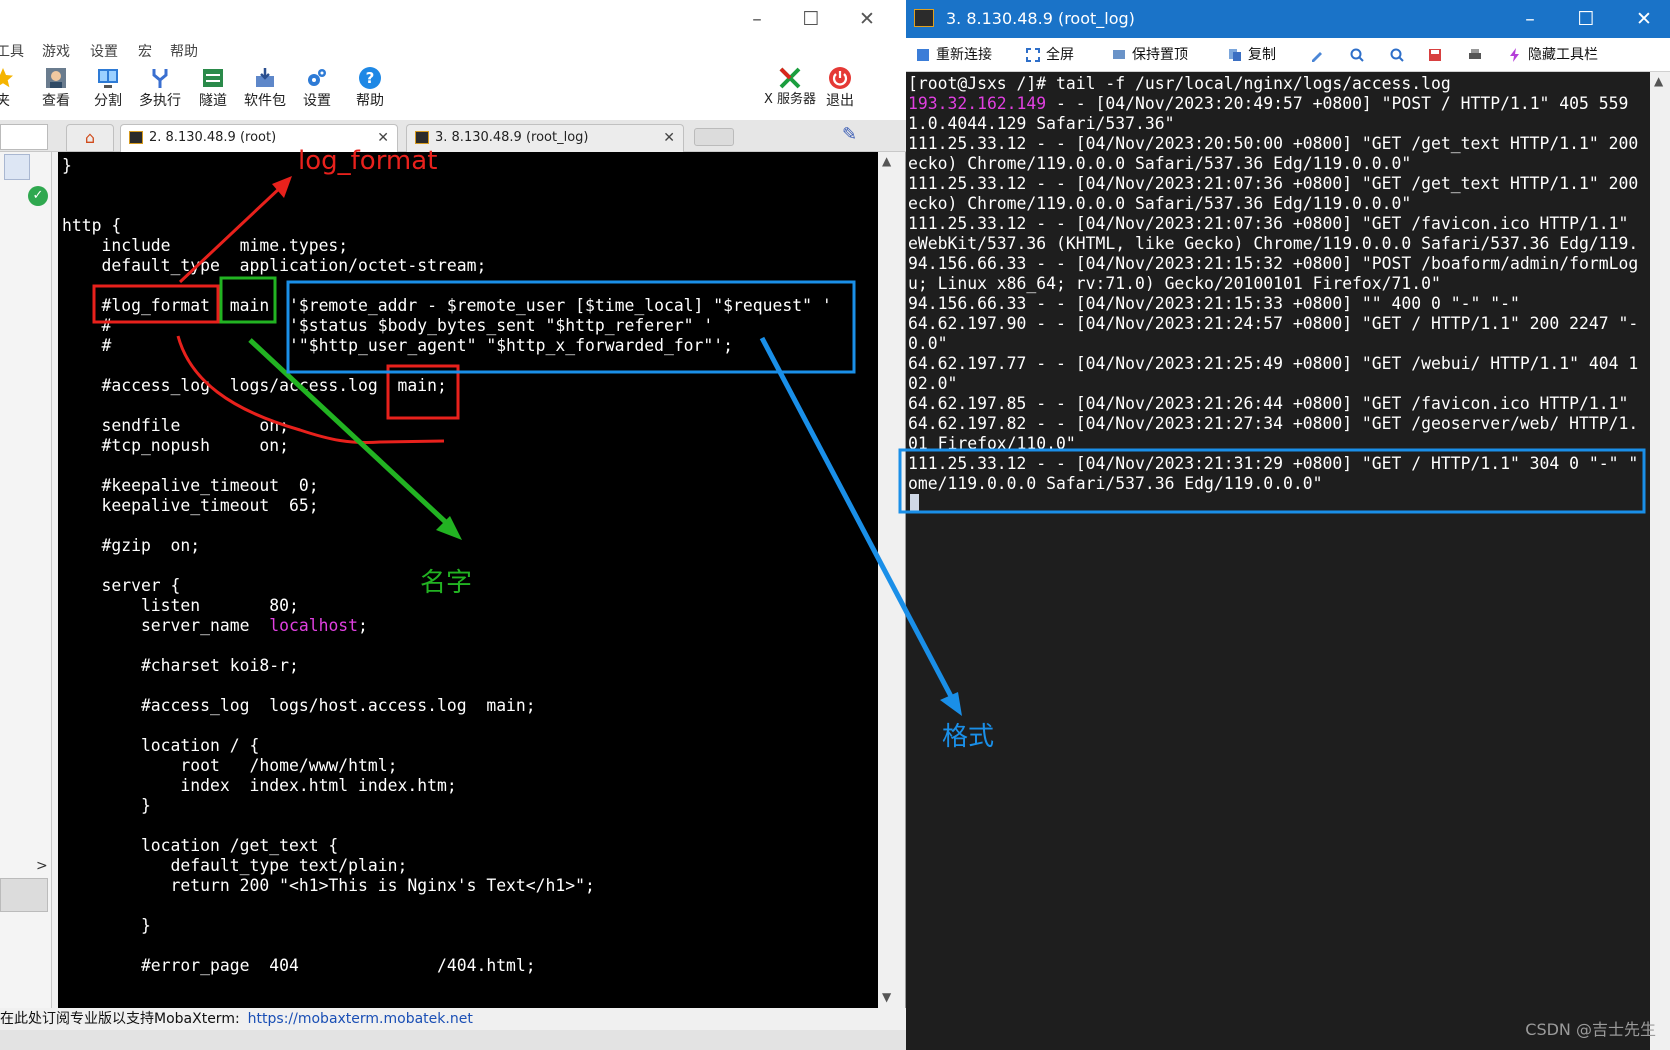 The width and height of the screenshot is (1670, 1050). What do you see at coordinates (790, 78) in the screenshot?
I see `x-server-icon` at bounding box center [790, 78].